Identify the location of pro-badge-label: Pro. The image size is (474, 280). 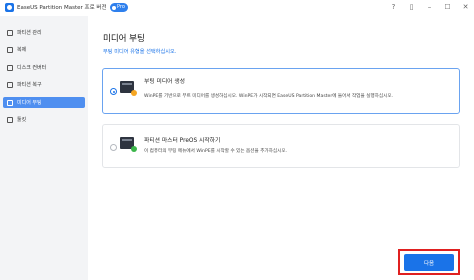
(121, 7).